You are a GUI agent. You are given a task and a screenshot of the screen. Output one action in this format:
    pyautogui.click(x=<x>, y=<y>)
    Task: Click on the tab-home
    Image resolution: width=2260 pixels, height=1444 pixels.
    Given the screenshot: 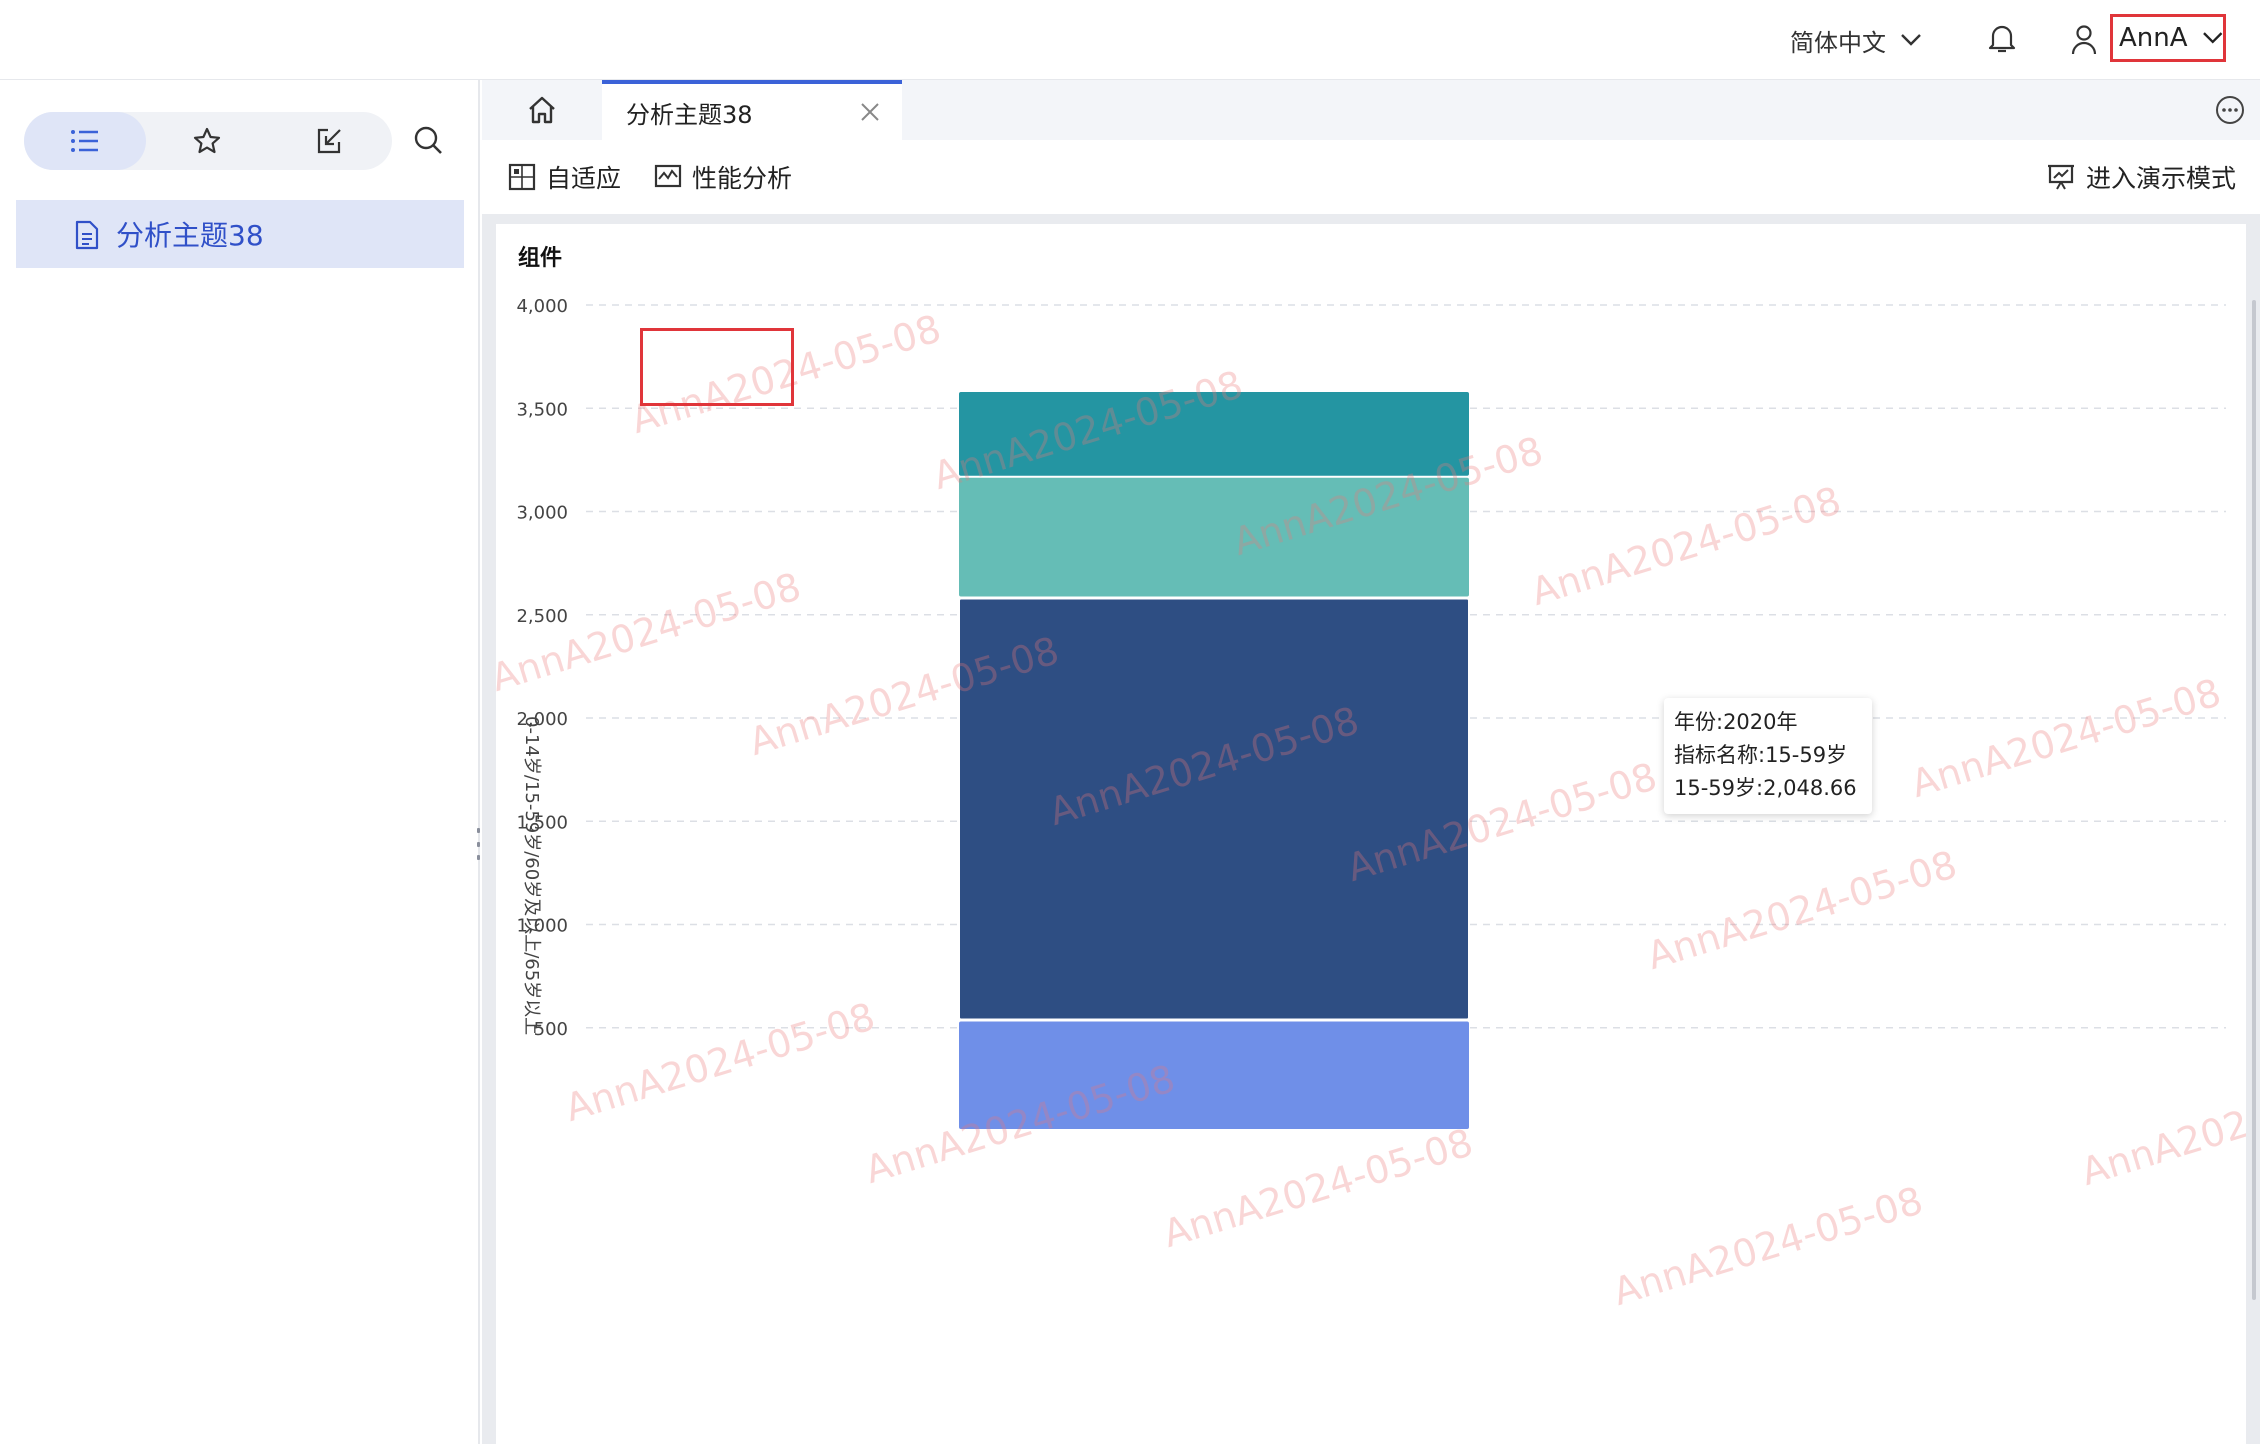 What is the action you would take?
    pyautogui.click(x=542, y=110)
    